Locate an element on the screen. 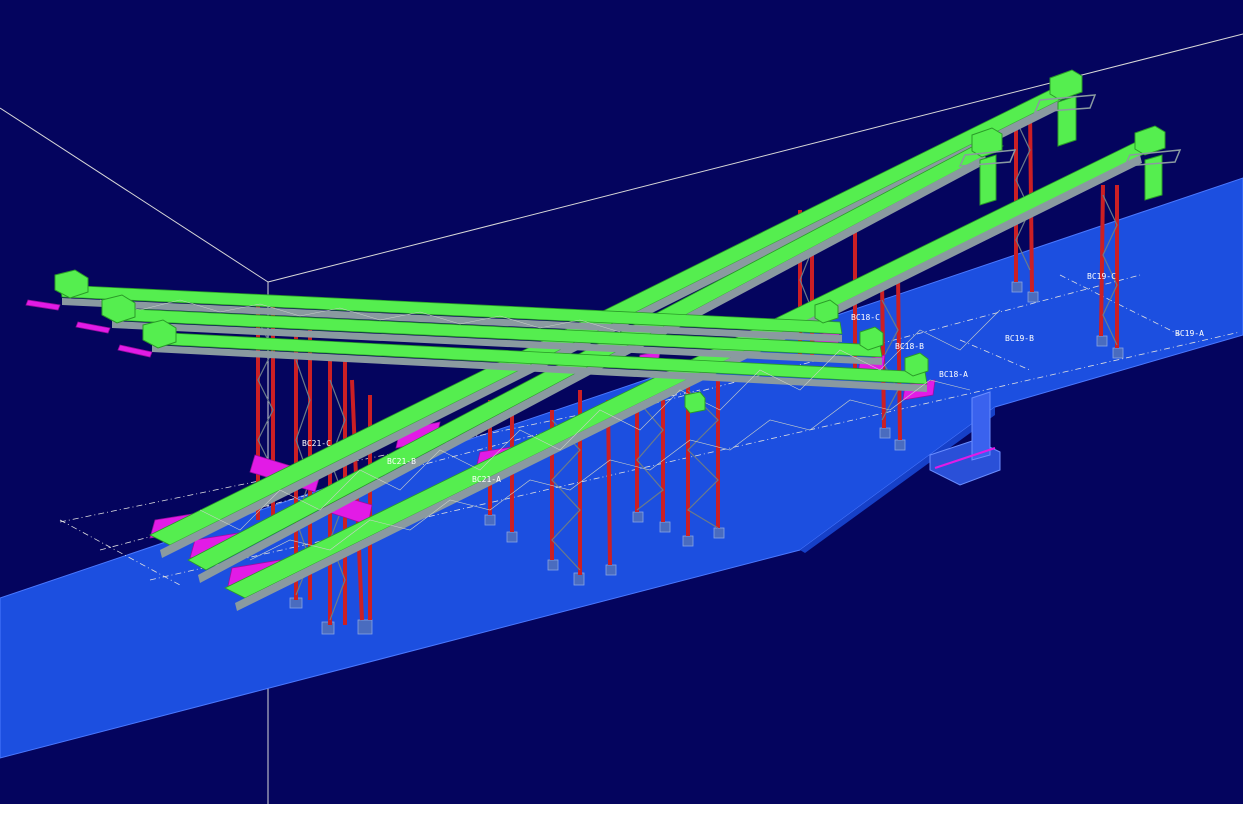 The image size is (1243, 824). label-bc18-a: BC18-A is located at coordinates (953, 374).